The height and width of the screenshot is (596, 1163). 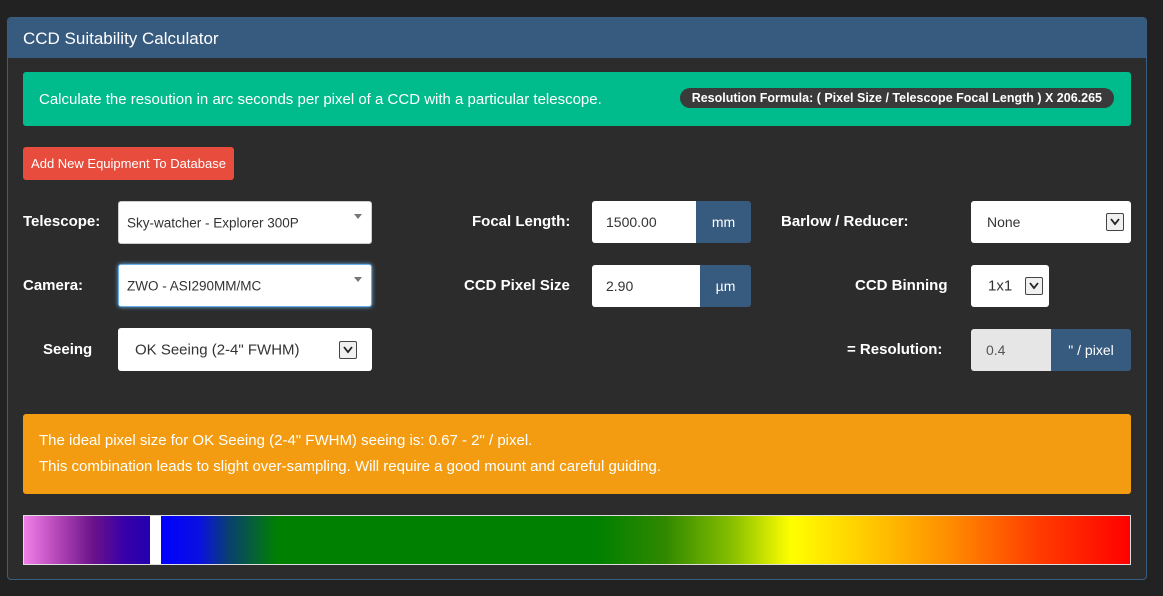 I want to click on binning-label: CCD Binning, so click(x=901, y=285).